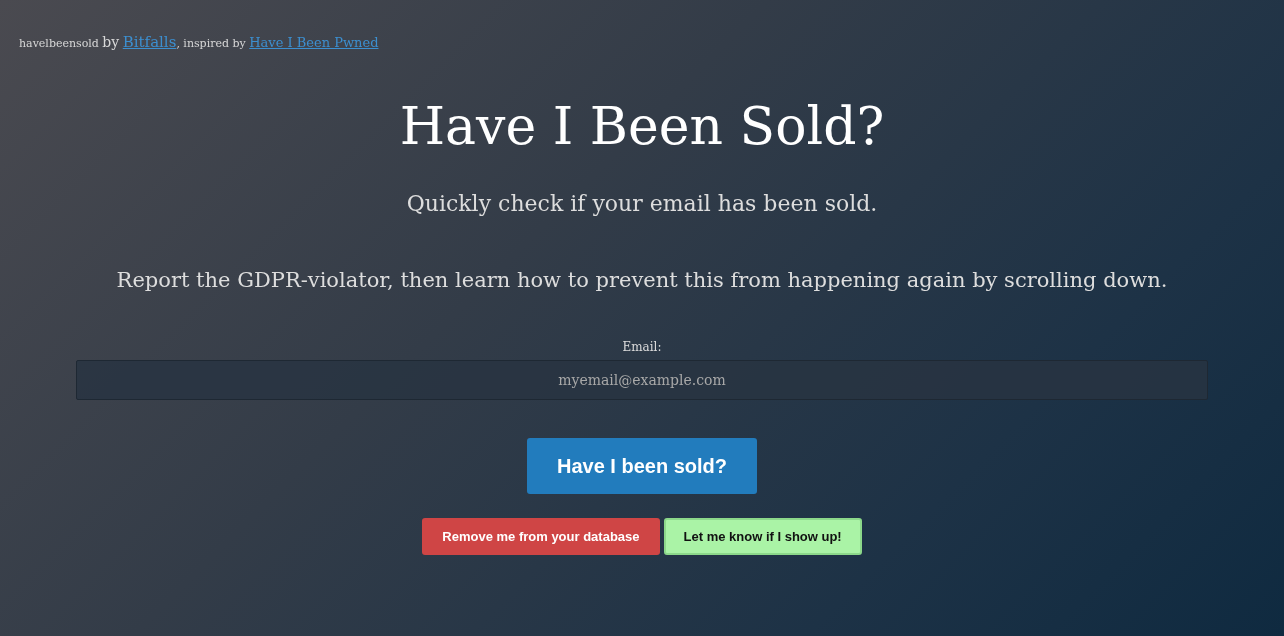 The width and height of the screenshot is (1284, 636). What do you see at coordinates (642, 380) in the screenshot?
I see `email-field: myemail@example.com` at bounding box center [642, 380].